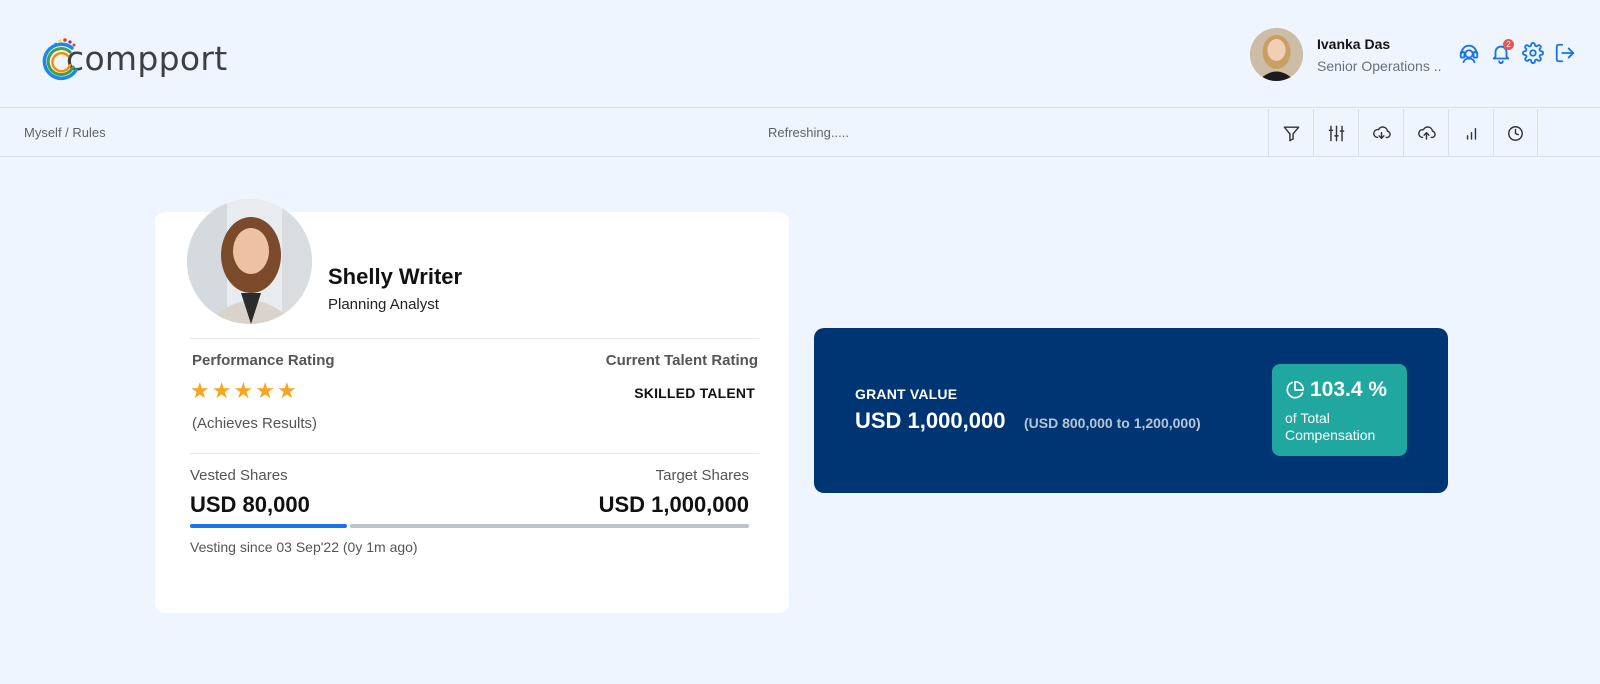  Describe the element at coordinates (1469, 53) in the screenshot. I see `support-agent-icon` at that location.